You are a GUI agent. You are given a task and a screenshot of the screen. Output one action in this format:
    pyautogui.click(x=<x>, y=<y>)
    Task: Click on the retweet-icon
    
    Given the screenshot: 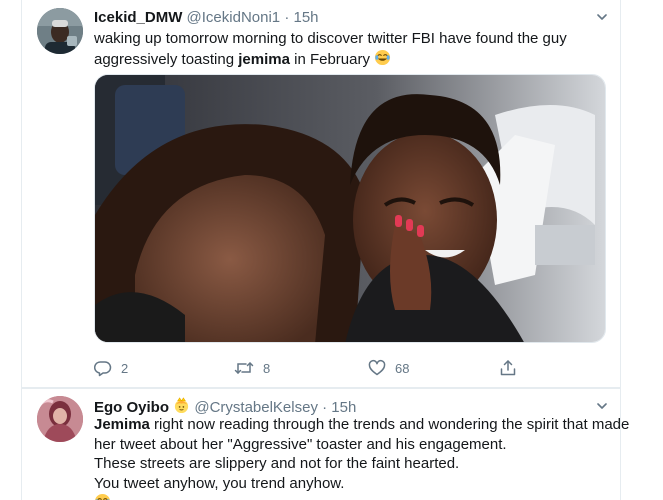 What is the action you would take?
    pyautogui.click(x=244, y=368)
    